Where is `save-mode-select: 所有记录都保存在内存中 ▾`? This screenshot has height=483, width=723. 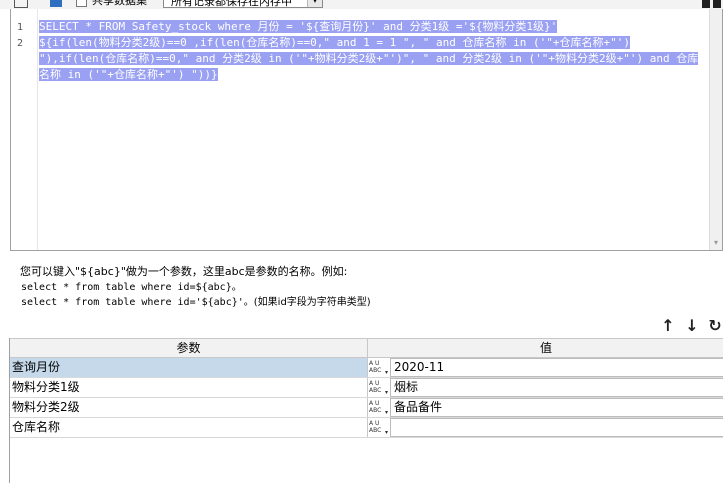 save-mode-select: 所有记录都保存在内存中 ▾ is located at coordinates (243, 4).